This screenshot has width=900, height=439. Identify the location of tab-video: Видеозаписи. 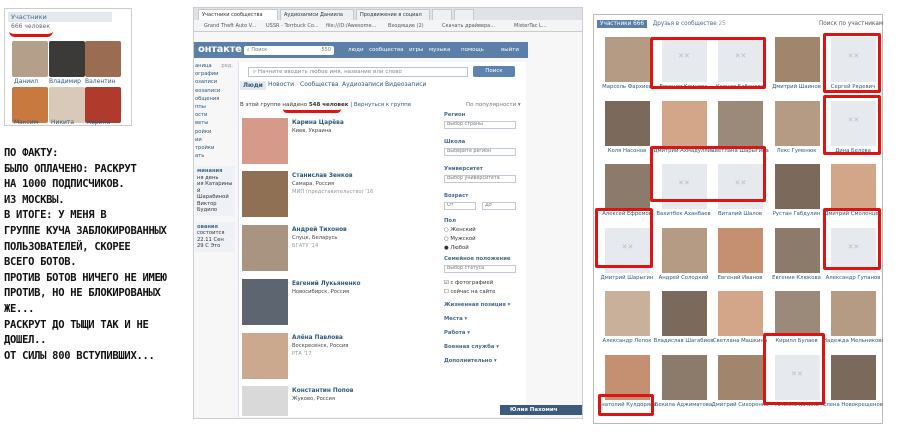
(405, 84).